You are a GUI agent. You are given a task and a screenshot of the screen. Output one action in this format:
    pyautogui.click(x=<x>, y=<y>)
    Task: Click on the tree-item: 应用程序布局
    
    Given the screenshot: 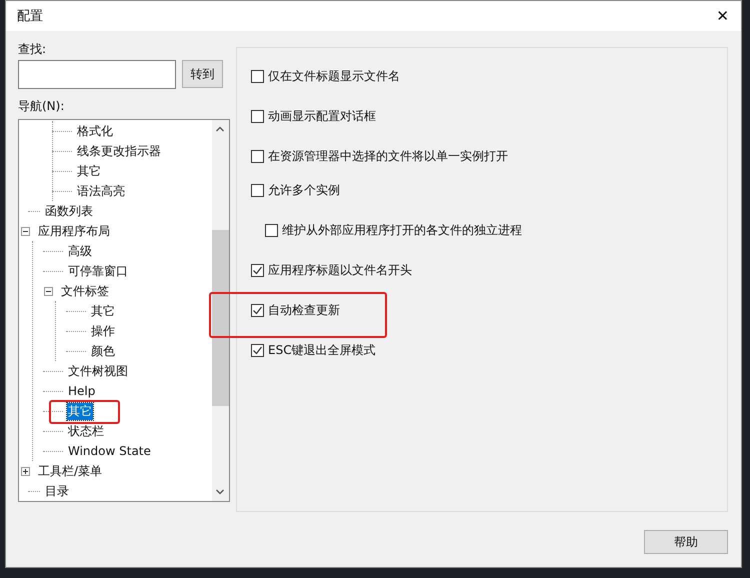 What is the action you would take?
    pyautogui.click(x=74, y=231)
    